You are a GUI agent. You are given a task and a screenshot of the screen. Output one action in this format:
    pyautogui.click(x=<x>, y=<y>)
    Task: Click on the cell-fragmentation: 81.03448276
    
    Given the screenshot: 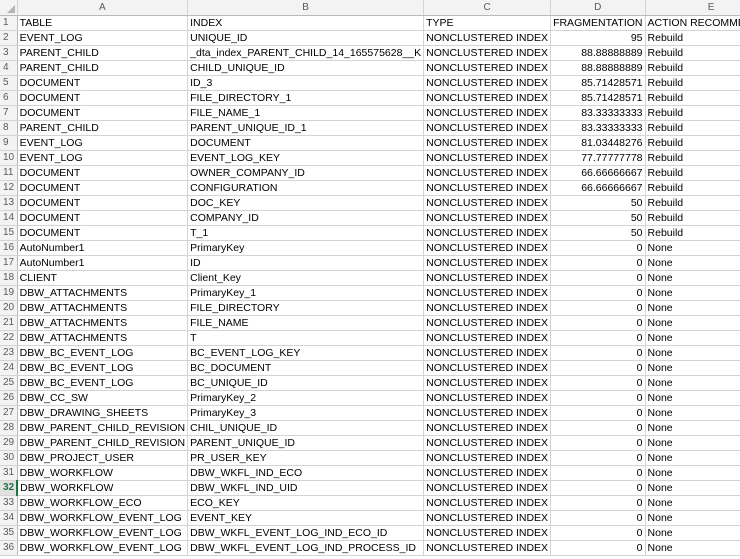 What is the action you would take?
    pyautogui.click(x=598, y=143)
    